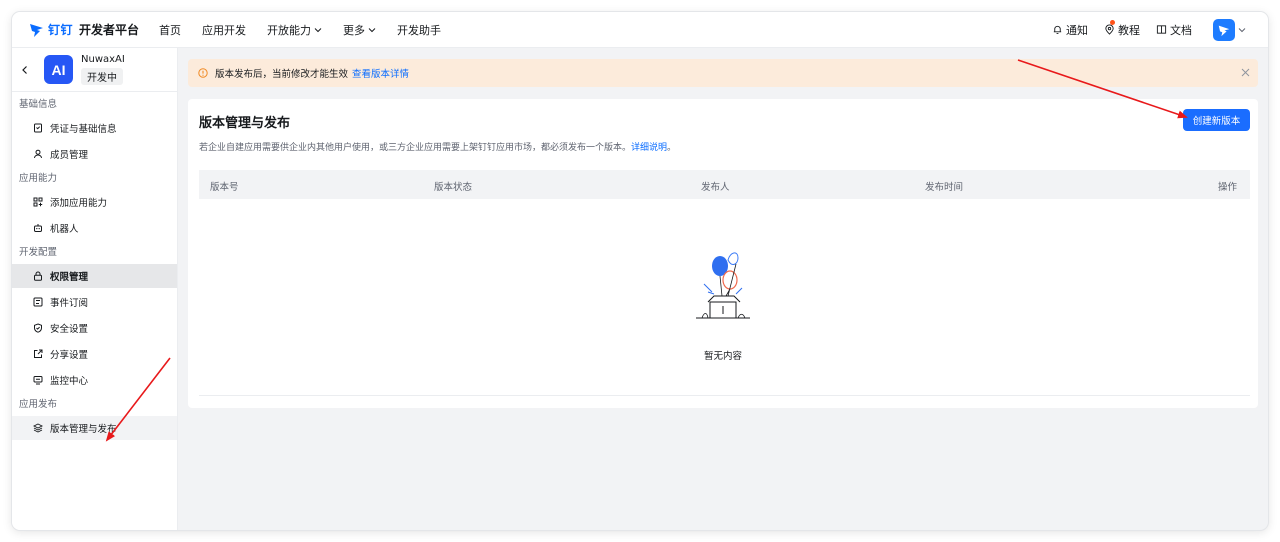 The image size is (1280, 542). Describe the element at coordinates (94, 154) in the screenshot. I see `sidebar-item-members: 成员管理` at that location.